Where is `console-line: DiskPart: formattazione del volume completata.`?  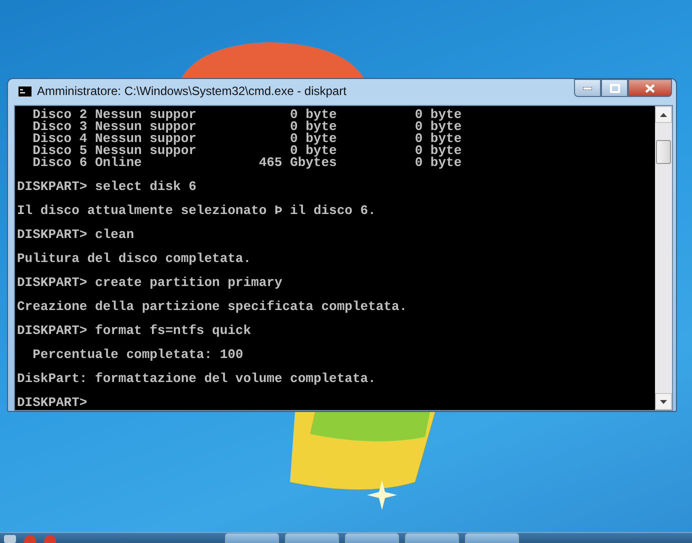
console-line: DiskPart: formattazione del volume completata. is located at coordinates (196, 378).